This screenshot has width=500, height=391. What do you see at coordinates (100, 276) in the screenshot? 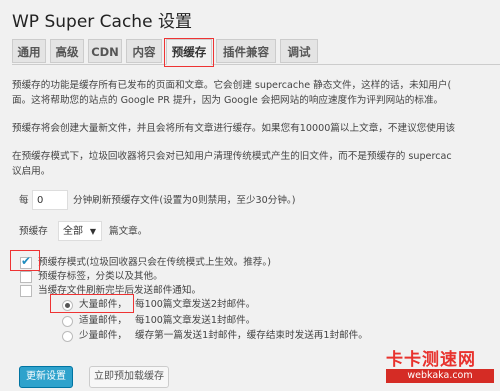
I see `preload-tags-label: 预缓存标签，分类以及其他。` at bounding box center [100, 276].